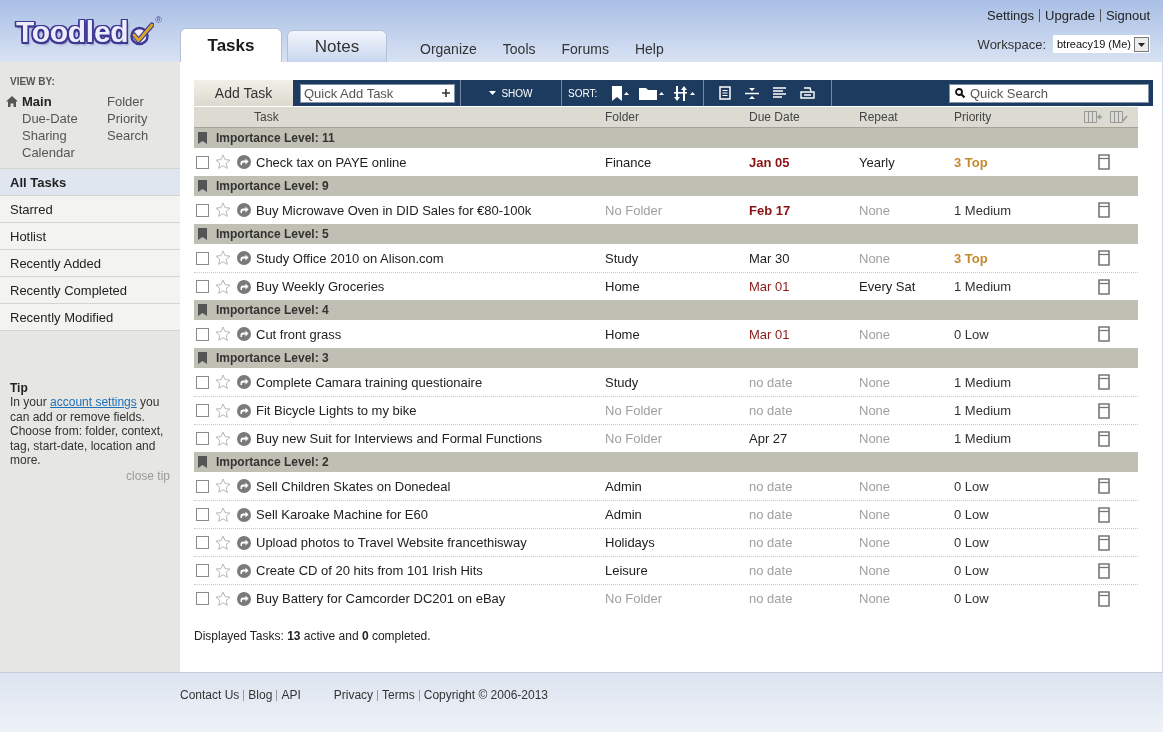 The image size is (1163, 732). What do you see at coordinates (125, 101) in the screenshot?
I see `view-link: Folder` at bounding box center [125, 101].